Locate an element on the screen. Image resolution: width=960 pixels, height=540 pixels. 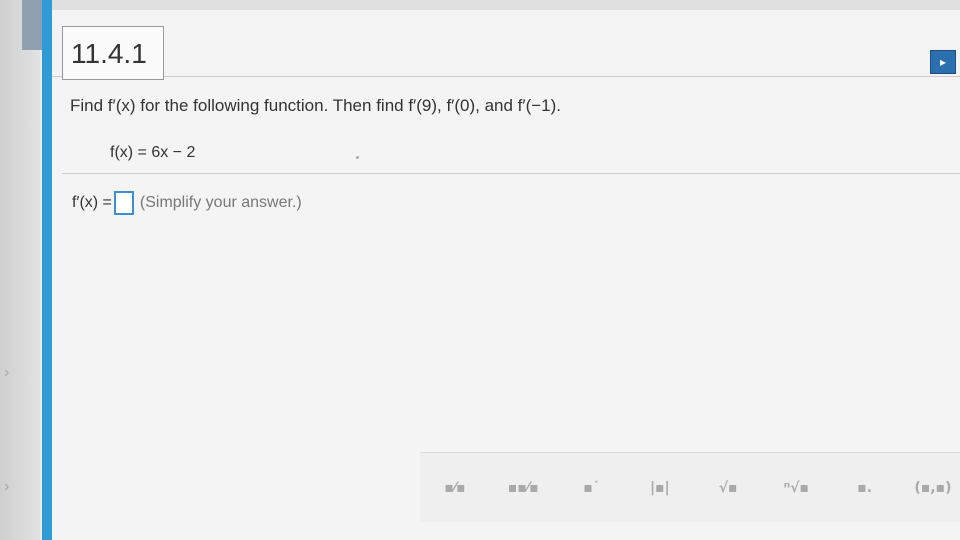
mixed-number-icon: ▪▪⁄▪ is located at coordinates (523, 488).